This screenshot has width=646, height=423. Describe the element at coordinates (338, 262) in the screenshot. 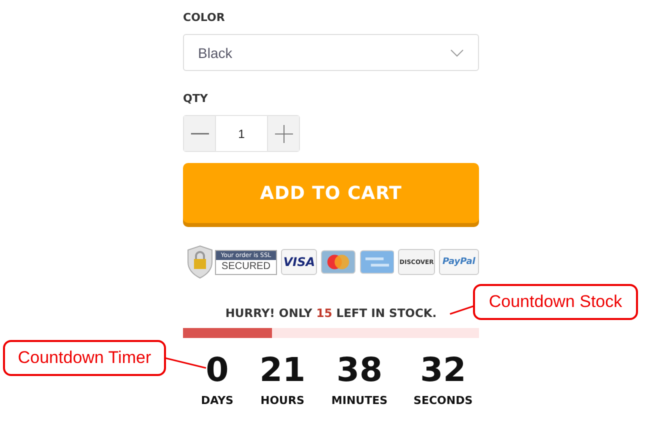

I see `mastercard-icon` at that location.